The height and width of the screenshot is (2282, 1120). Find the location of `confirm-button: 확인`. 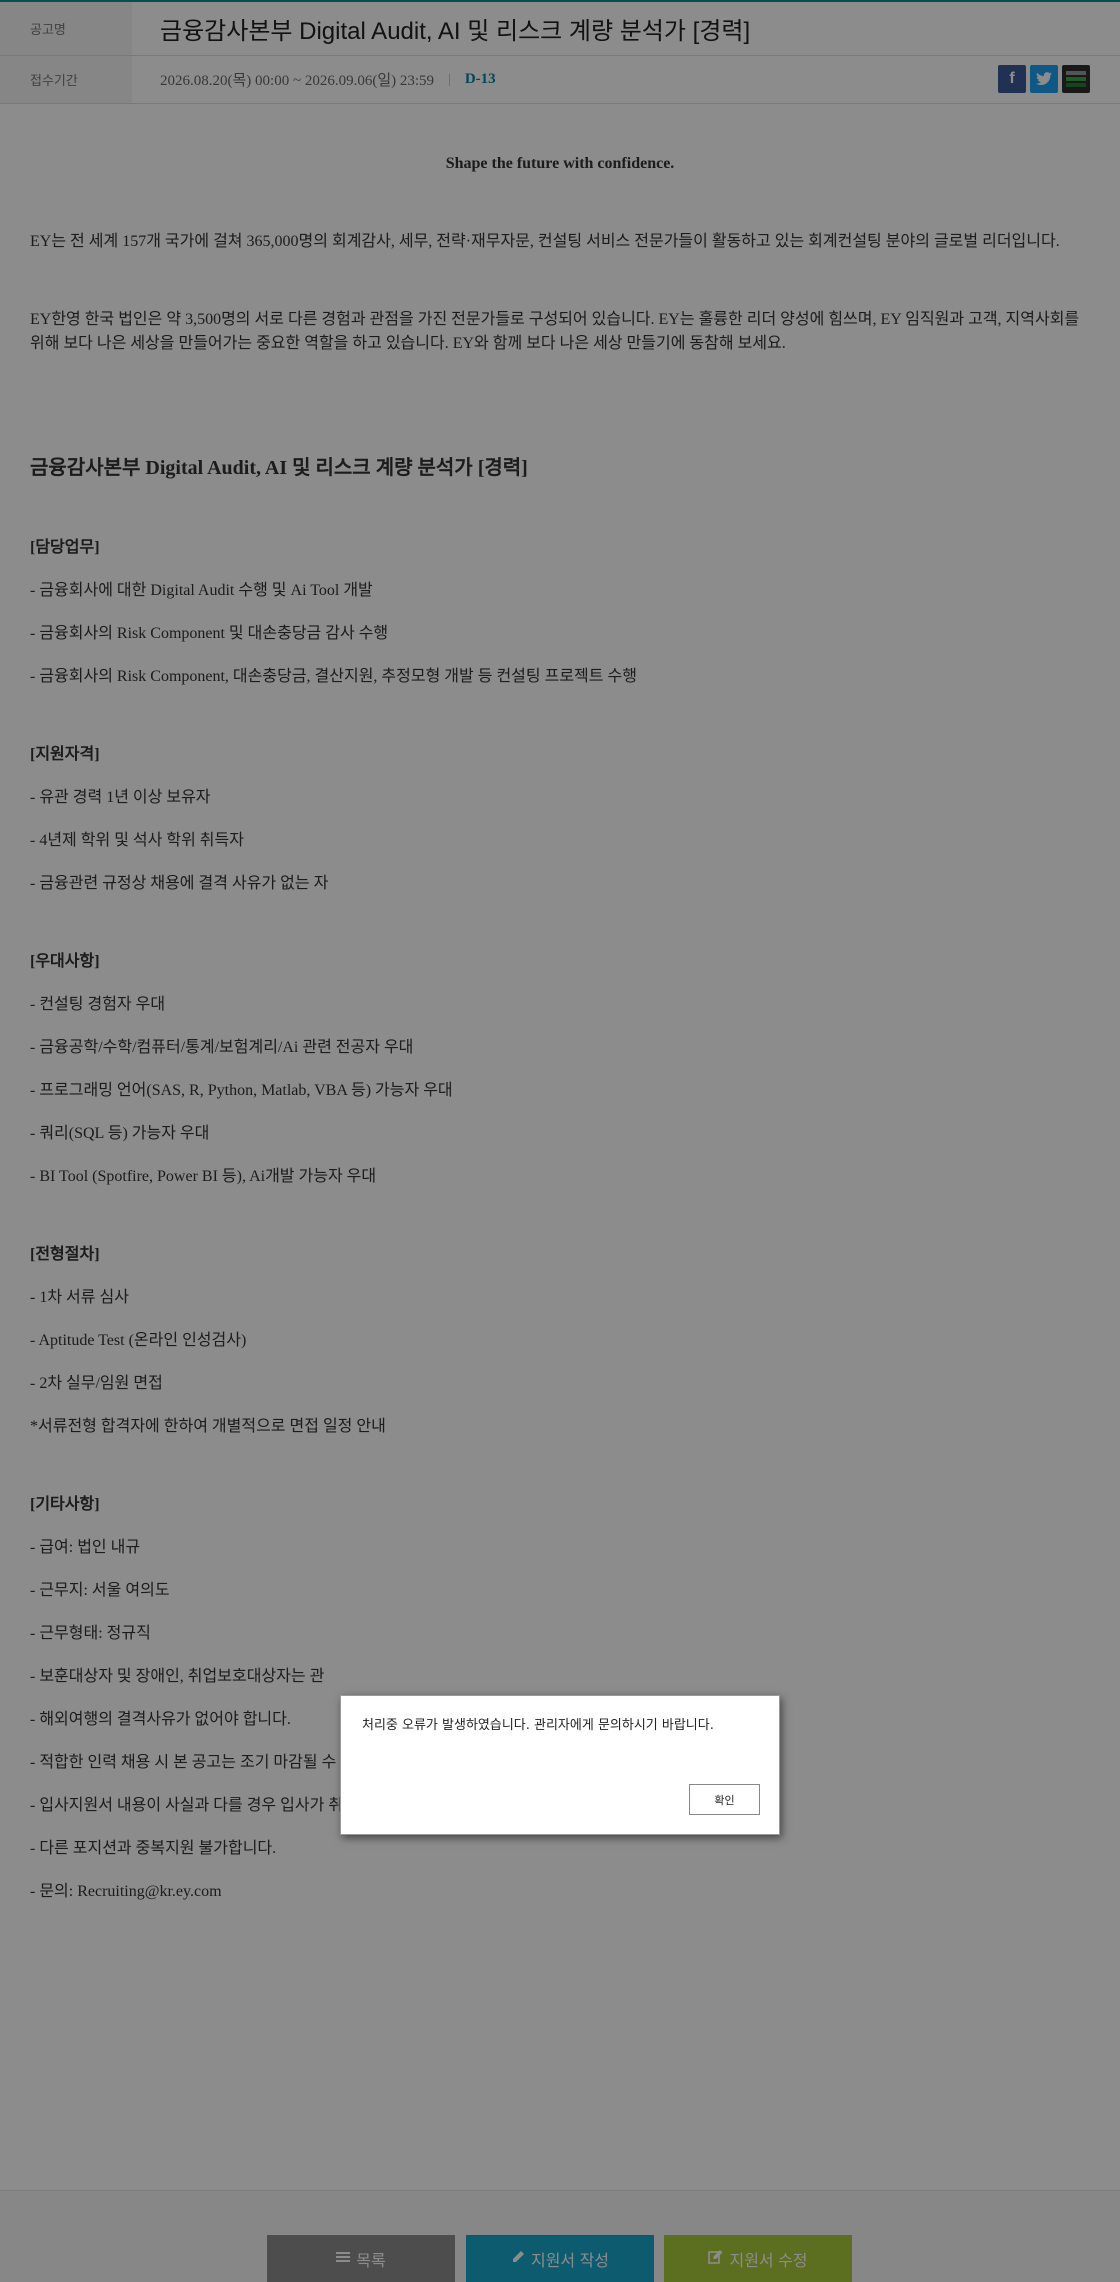

confirm-button: 확인 is located at coordinates (724, 1799).